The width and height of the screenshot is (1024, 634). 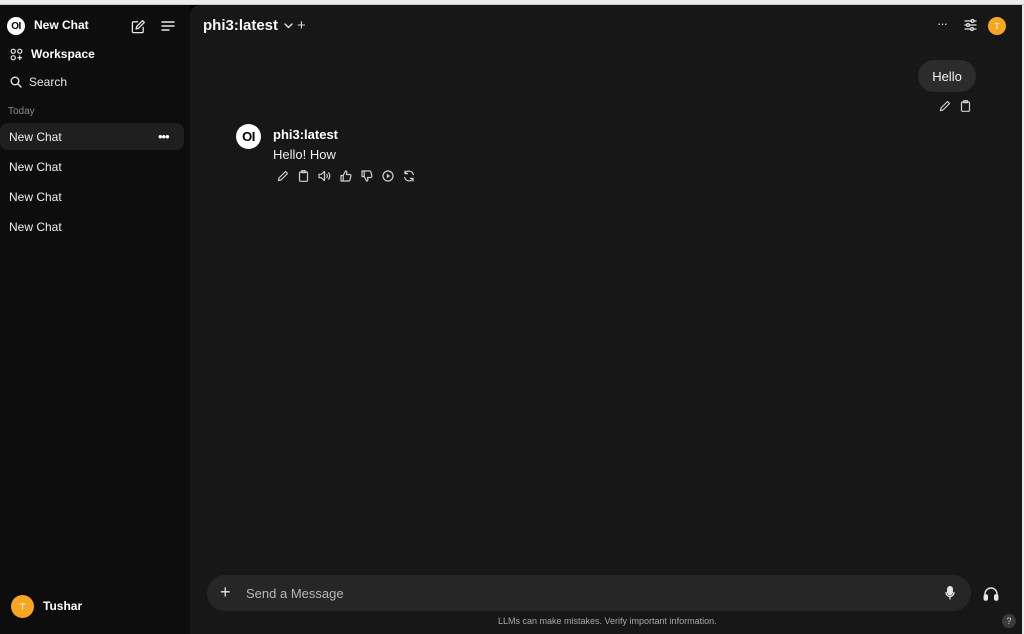 I want to click on search-link: Search, so click(x=48, y=82).